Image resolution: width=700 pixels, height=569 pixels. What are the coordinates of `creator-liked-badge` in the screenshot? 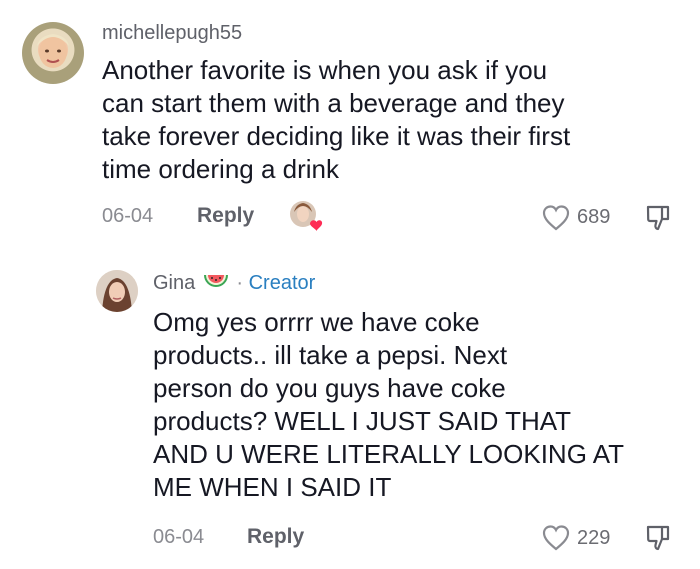 It's located at (306, 216).